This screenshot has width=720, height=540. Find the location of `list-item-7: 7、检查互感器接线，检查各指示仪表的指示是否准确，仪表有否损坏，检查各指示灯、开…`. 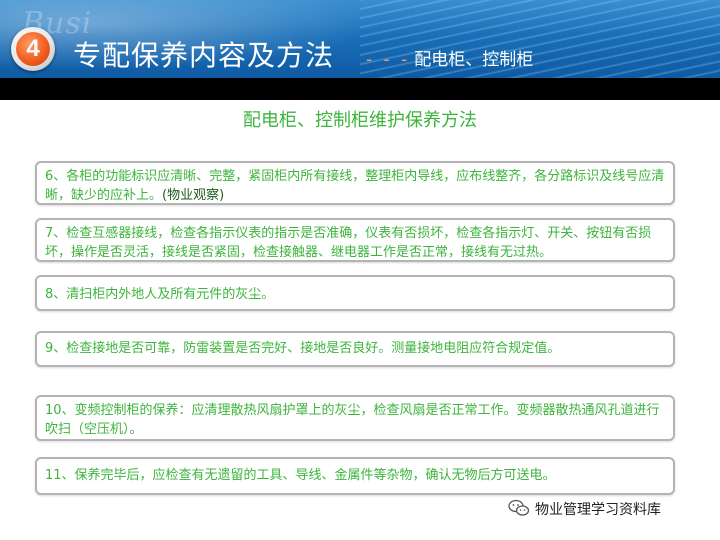

list-item-7: 7、检查互感器接线，检查各指示仪表的指示是否准确，仪表有否损坏，检查各指示灯、开… is located at coordinates (355, 240).